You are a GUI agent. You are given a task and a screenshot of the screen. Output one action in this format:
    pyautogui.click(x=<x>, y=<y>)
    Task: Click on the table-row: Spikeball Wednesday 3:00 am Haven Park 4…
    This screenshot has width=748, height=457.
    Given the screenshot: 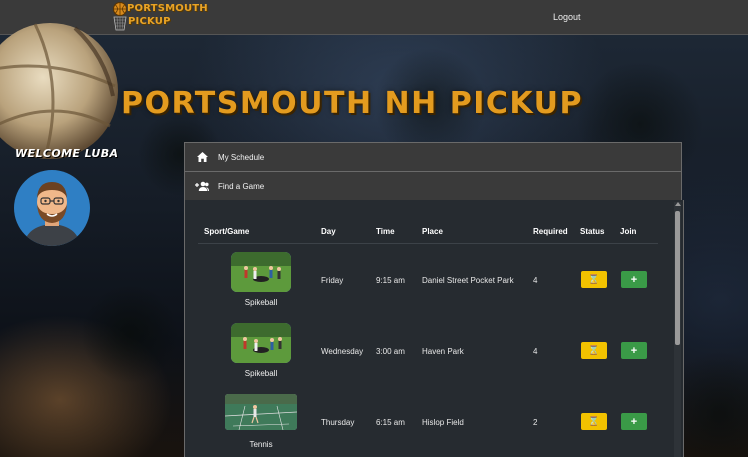 What is the action you would take?
    pyautogui.click(x=425, y=358)
    